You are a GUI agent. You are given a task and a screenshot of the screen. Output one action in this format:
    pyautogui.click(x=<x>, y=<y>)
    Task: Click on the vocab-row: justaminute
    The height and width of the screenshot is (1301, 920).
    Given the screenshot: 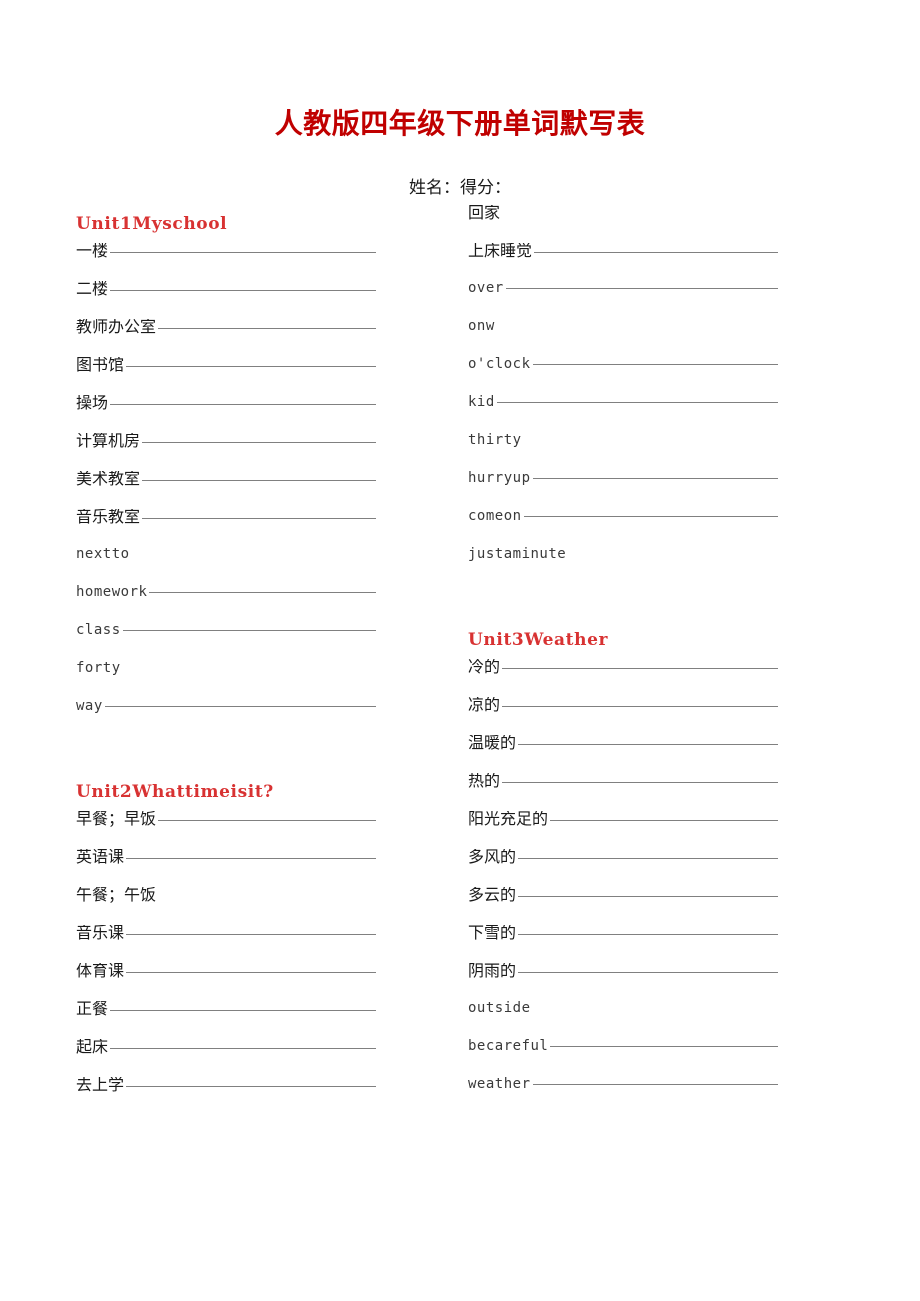 What is the action you would take?
    pyautogui.click(x=623, y=566)
    